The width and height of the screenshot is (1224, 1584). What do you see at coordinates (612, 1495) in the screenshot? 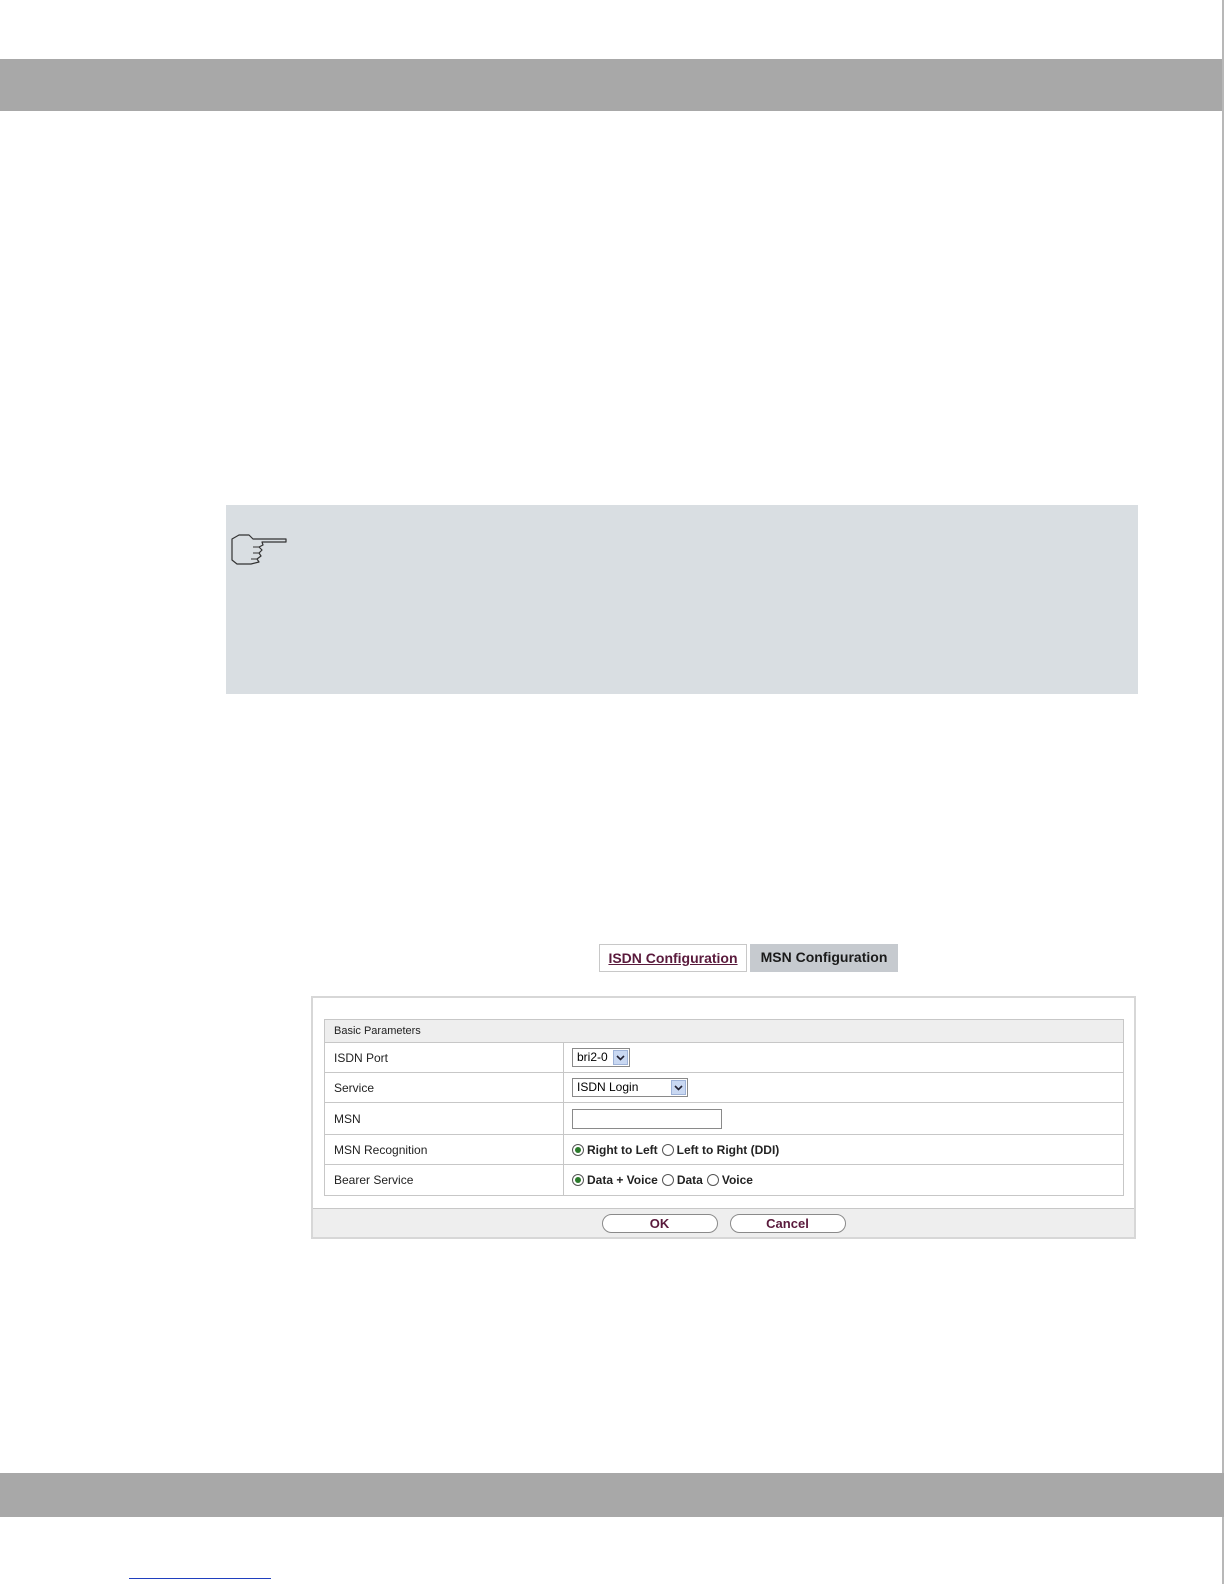
I see `footer-band` at bounding box center [612, 1495].